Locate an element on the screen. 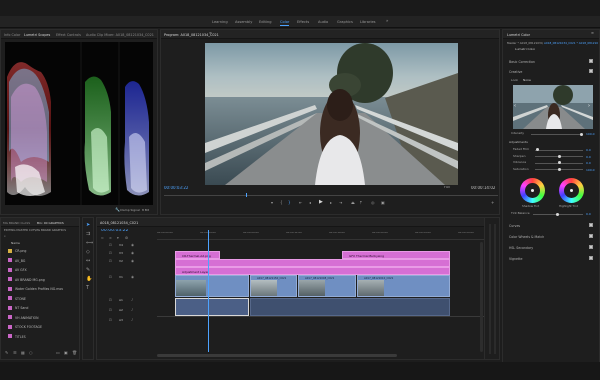 The width and height of the screenshot is (600, 380). project-item: AV_BG is located at coordinates (41, 261).